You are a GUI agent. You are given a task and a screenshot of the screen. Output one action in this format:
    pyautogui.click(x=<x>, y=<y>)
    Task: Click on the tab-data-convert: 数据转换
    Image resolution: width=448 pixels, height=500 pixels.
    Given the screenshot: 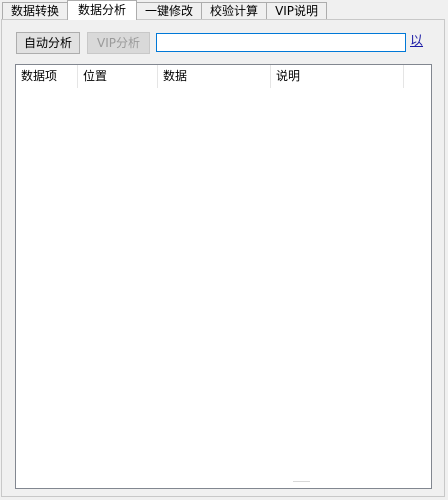 What is the action you would take?
    pyautogui.click(x=35, y=11)
    